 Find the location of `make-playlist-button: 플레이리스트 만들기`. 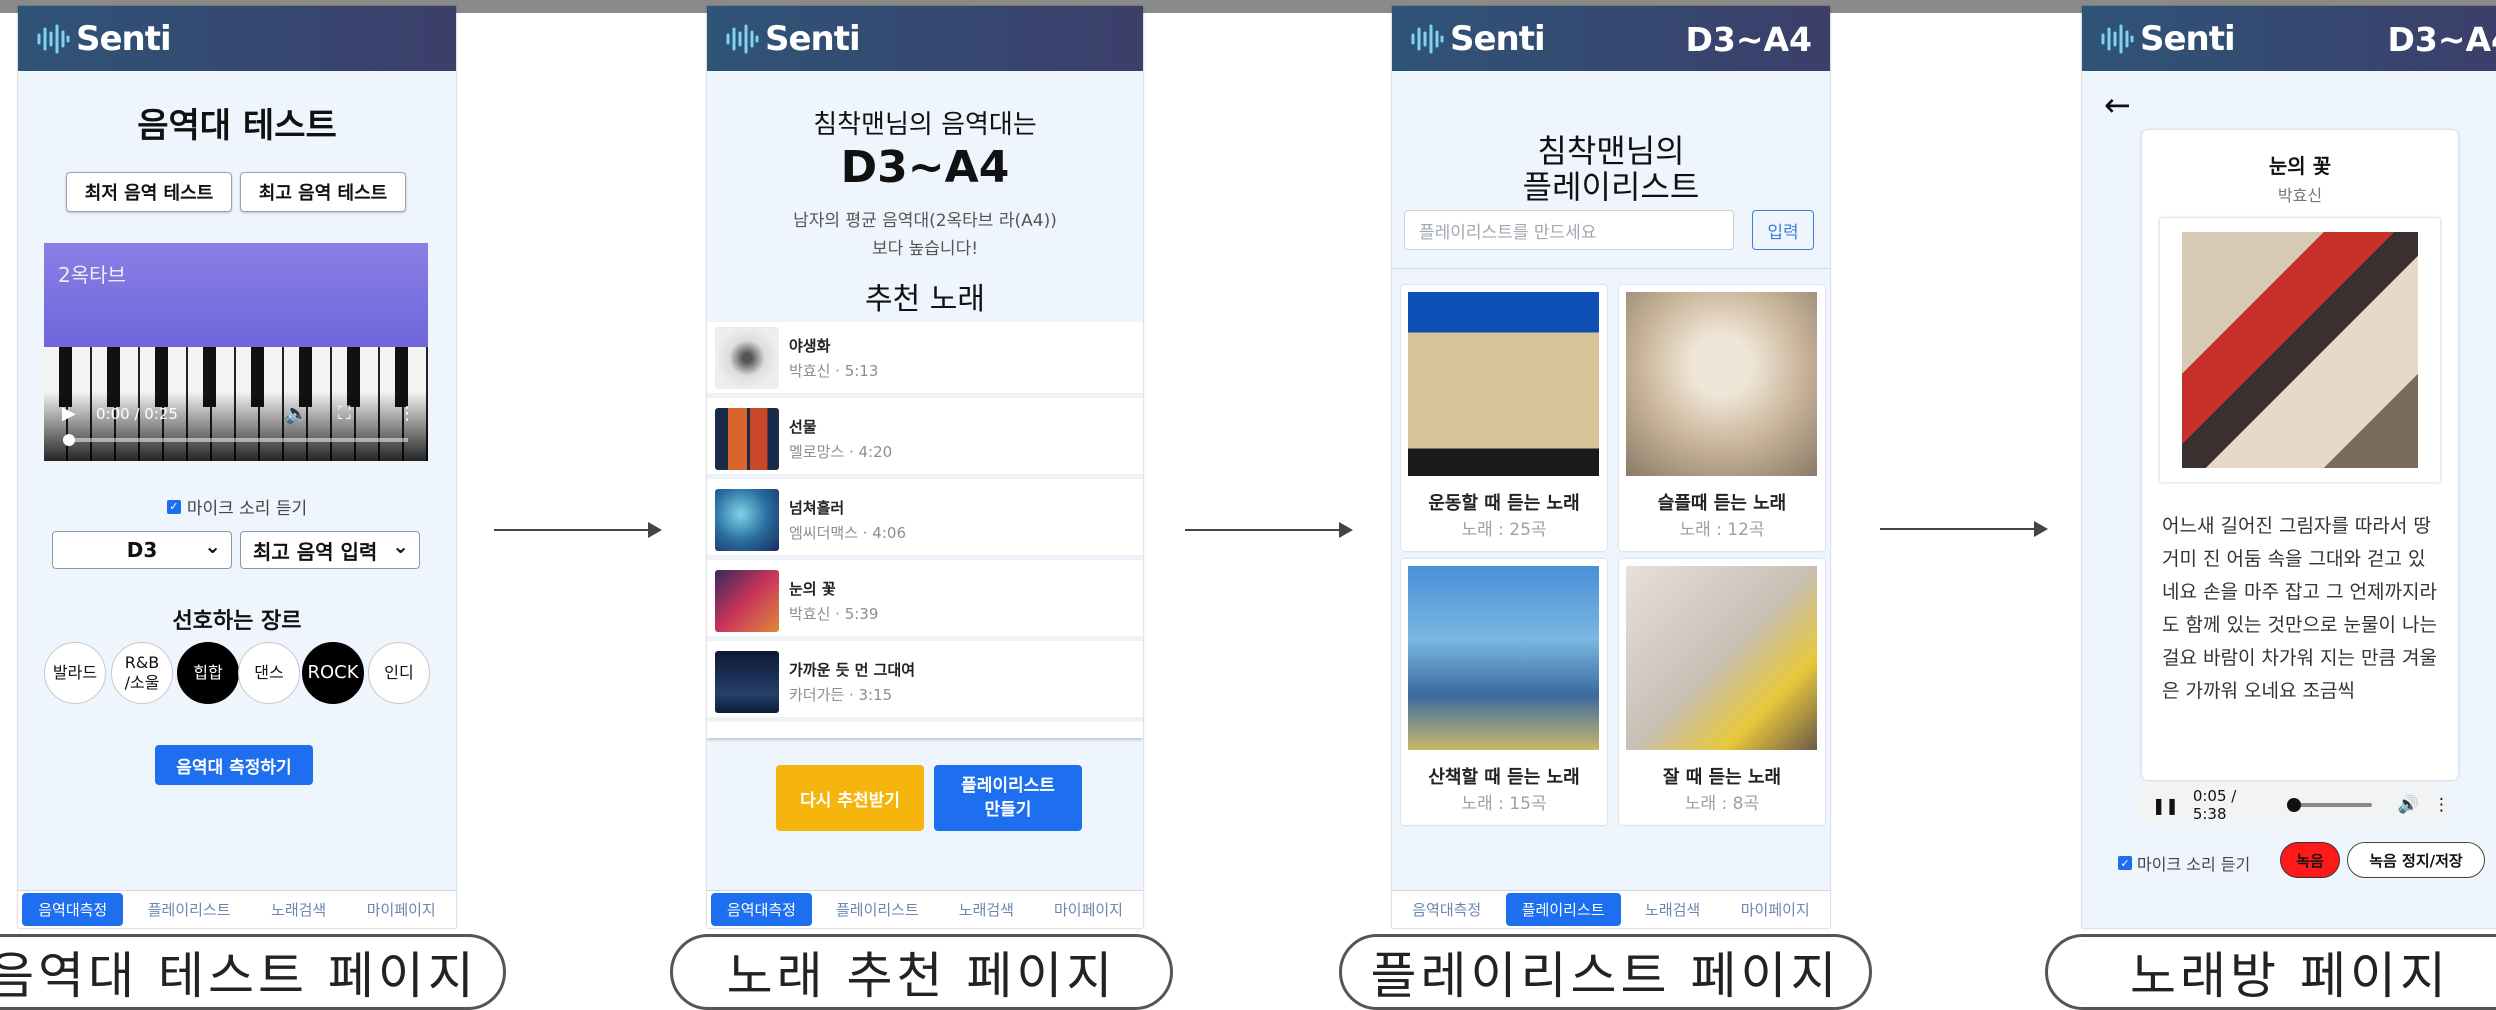

make-playlist-button: 플레이리스트 만들기 is located at coordinates (1008, 798).